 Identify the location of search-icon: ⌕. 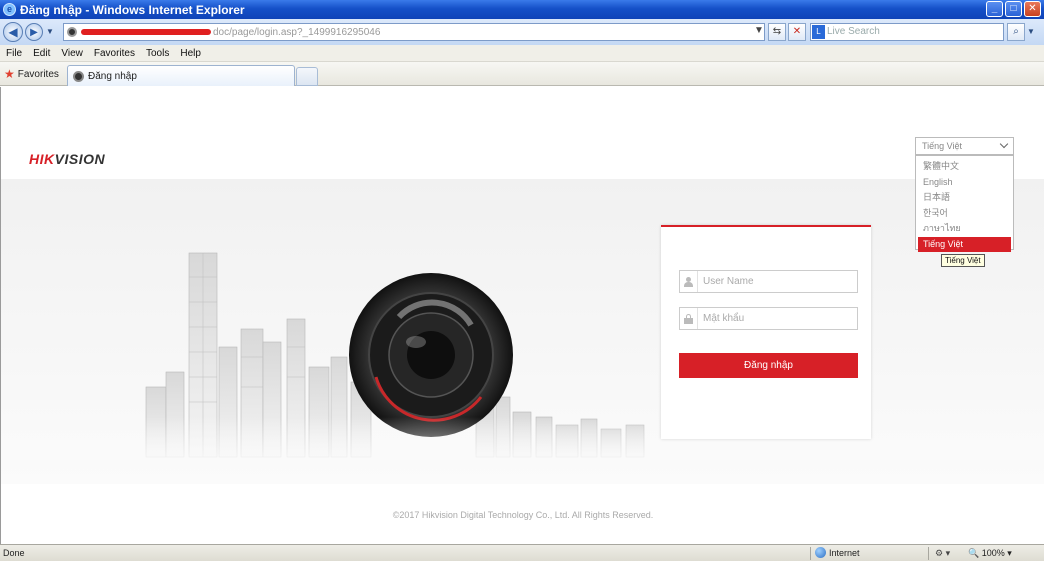
(1016, 31).